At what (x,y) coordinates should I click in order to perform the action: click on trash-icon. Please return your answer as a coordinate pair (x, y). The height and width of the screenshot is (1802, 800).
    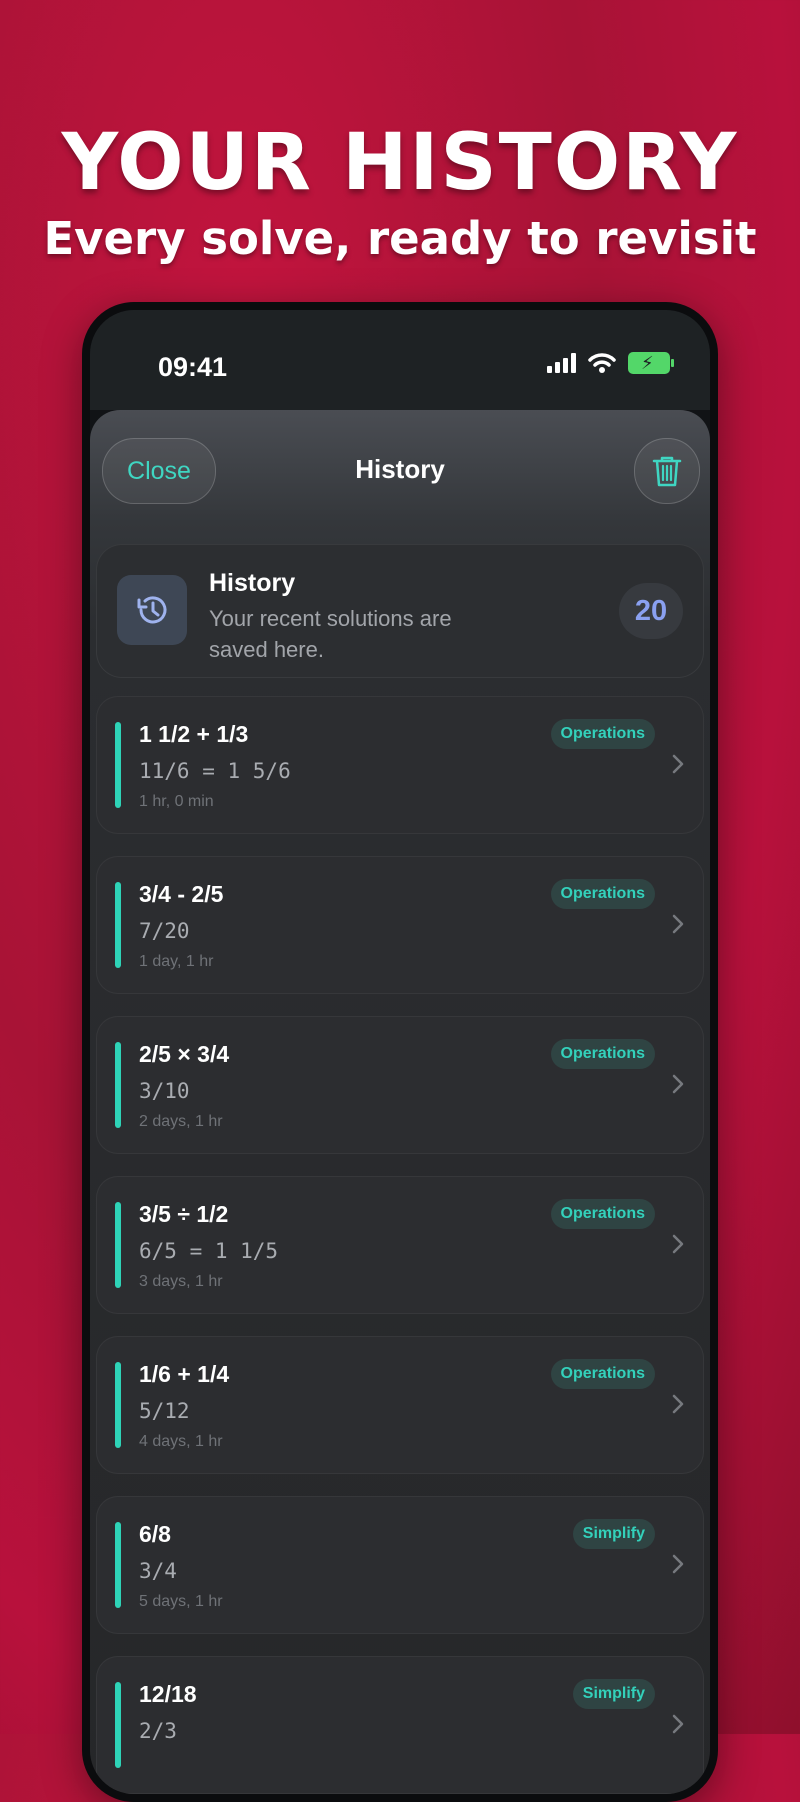
    Looking at the image, I should click on (667, 471).